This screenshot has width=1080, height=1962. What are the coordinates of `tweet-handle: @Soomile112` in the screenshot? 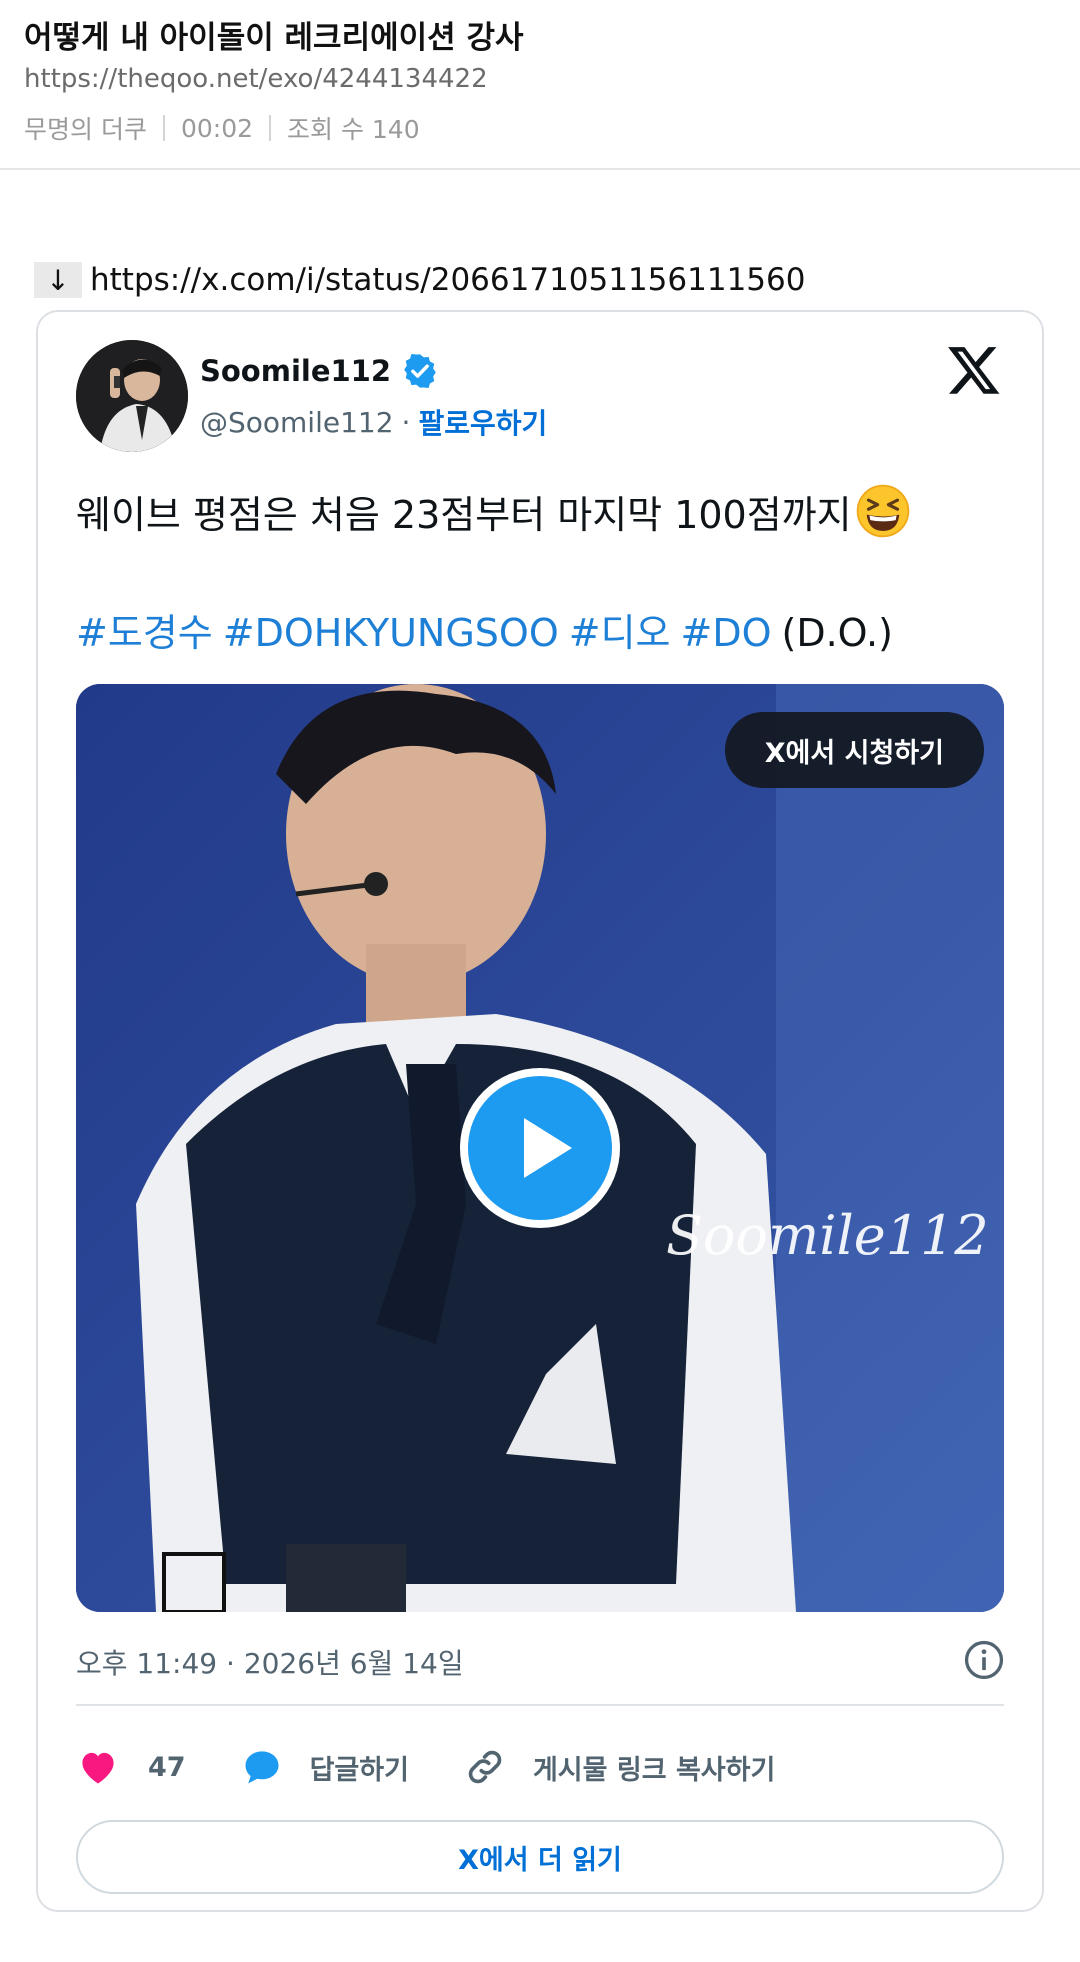 It's located at (297, 422).